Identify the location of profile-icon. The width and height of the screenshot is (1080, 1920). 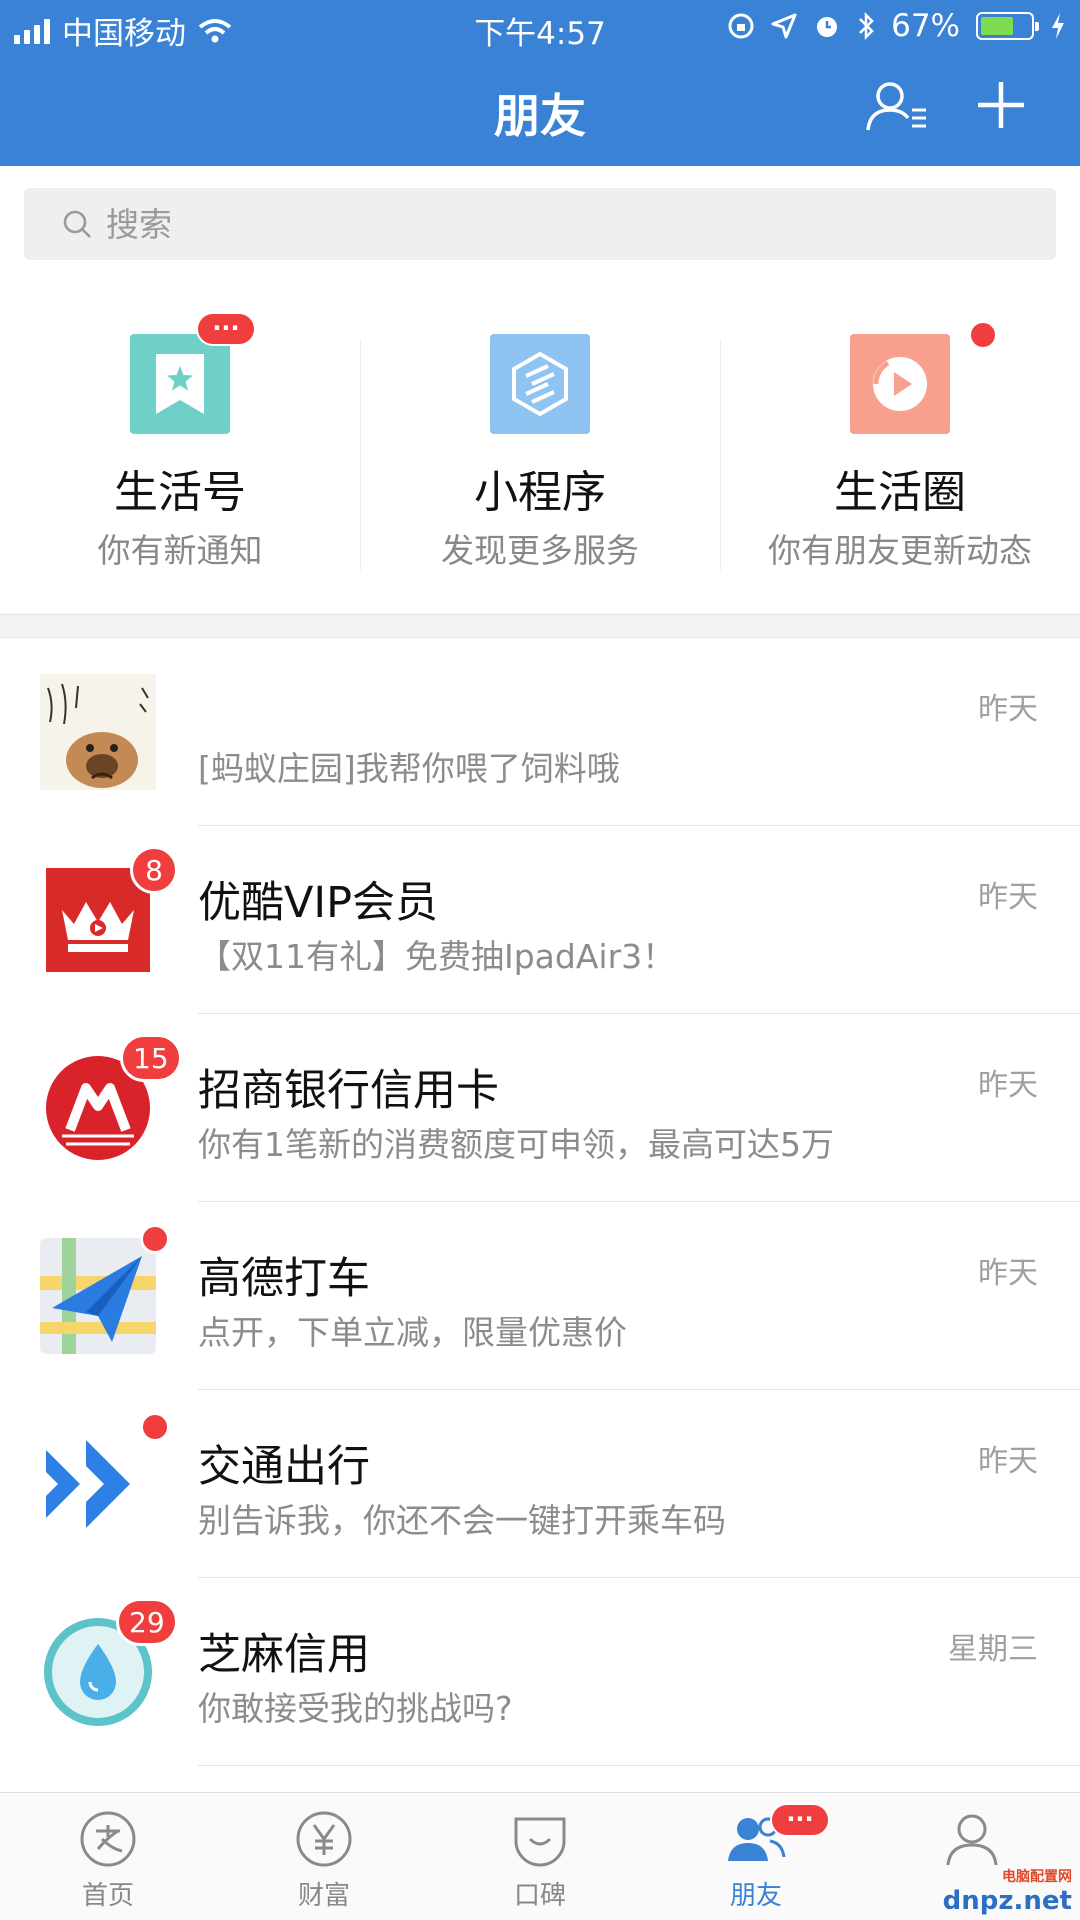
(972, 1840).